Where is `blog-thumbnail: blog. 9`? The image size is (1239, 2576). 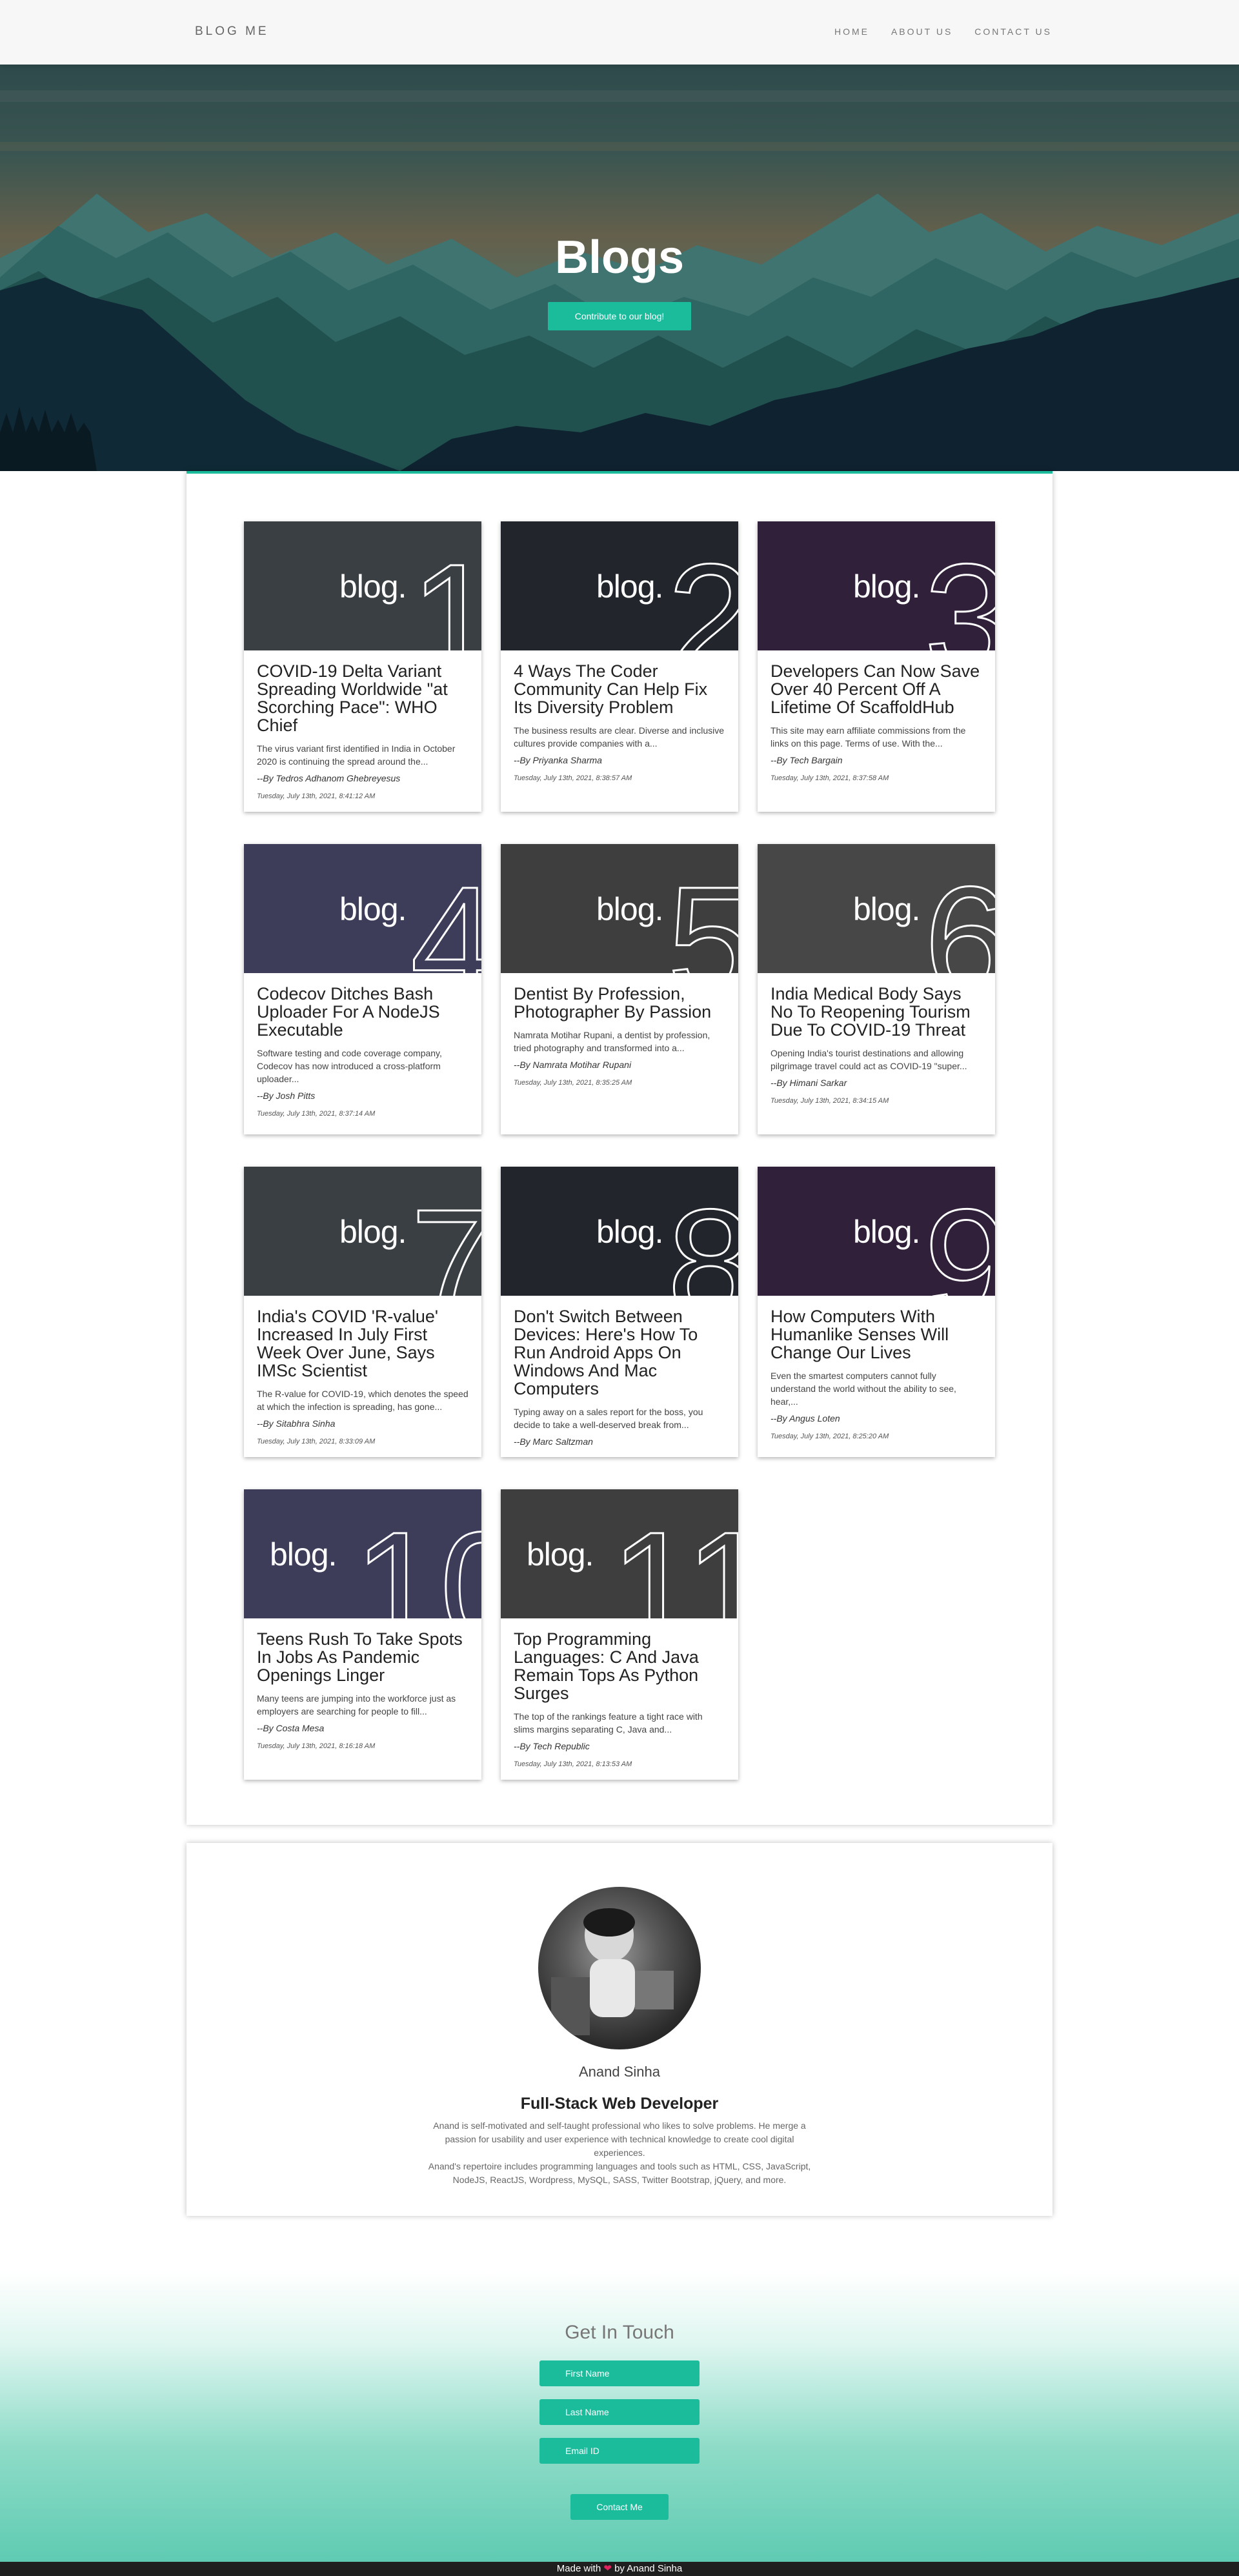 blog-thumbnail: blog. 9 is located at coordinates (876, 1231).